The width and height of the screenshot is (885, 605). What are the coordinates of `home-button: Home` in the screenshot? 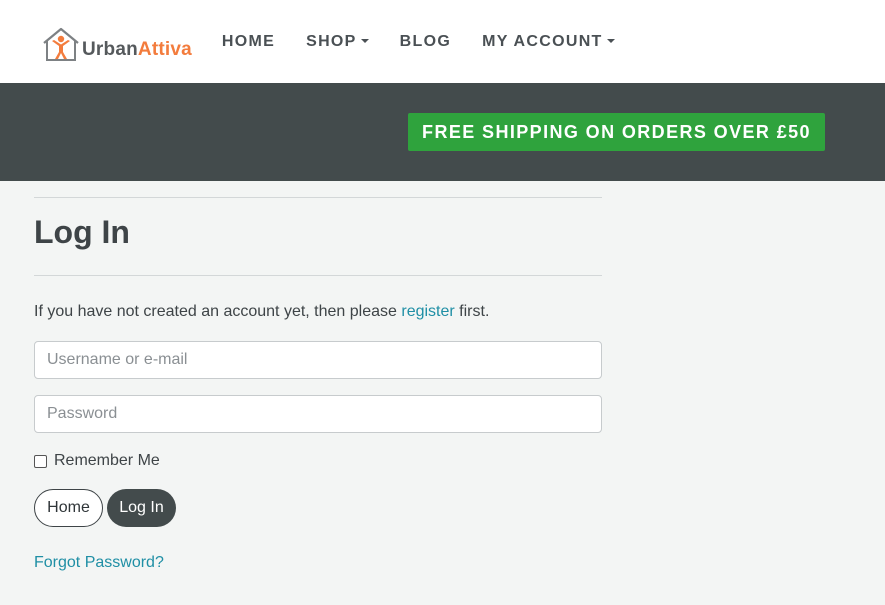 It's located at (68, 508).